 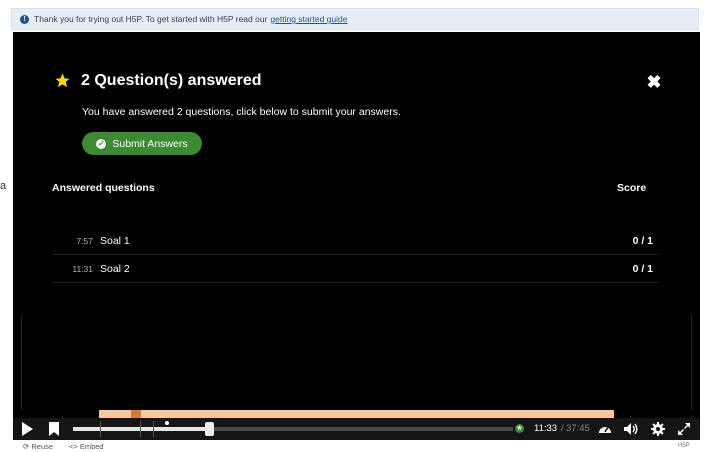 What do you see at coordinates (293, 429) in the screenshot?
I see `seek-bar` at bounding box center [293, 429].